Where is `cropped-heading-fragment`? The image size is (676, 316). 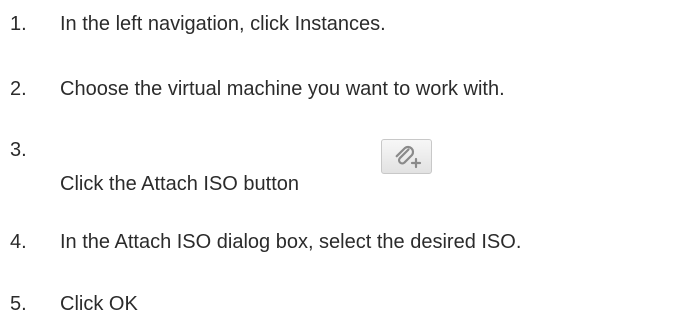 cropped-heading-fragment is located at coordinates (338, 2).